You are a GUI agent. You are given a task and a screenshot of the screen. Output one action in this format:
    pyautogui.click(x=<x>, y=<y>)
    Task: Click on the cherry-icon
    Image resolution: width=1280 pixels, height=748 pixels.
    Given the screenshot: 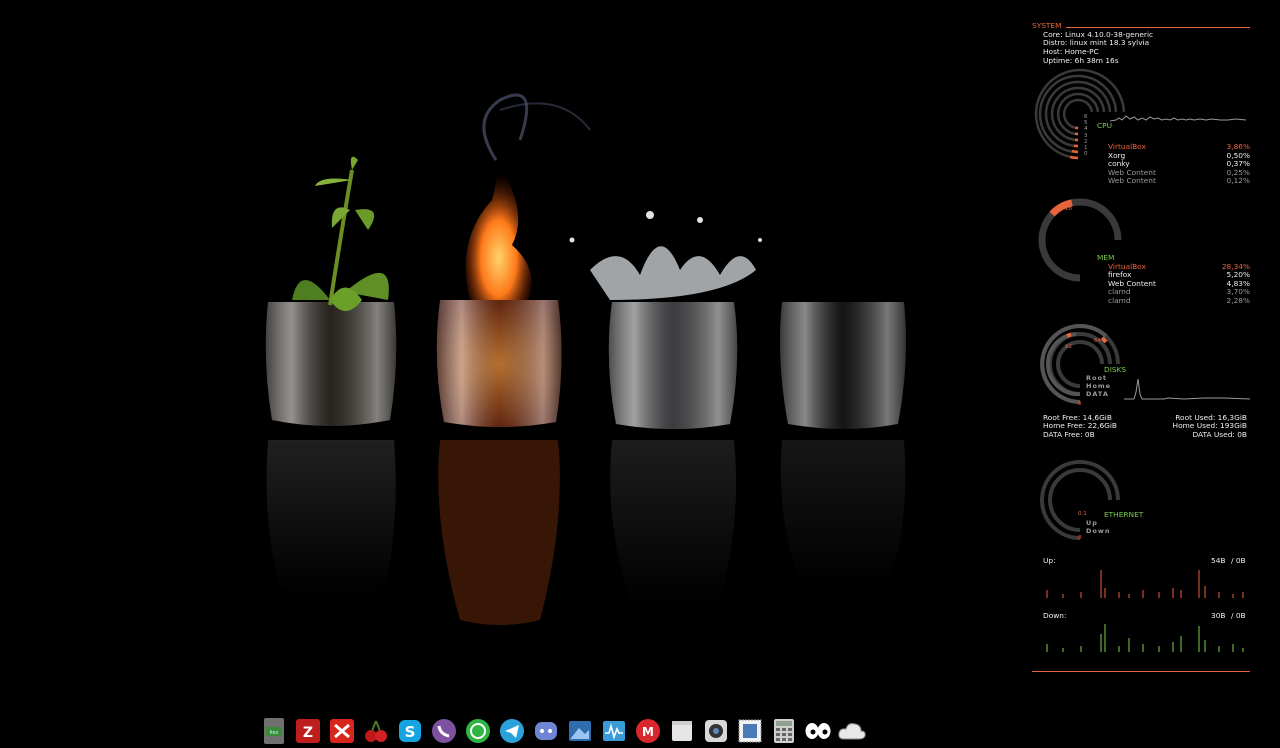 What is the action you would take?
    pyautogui.click(x=375, y=731)
    